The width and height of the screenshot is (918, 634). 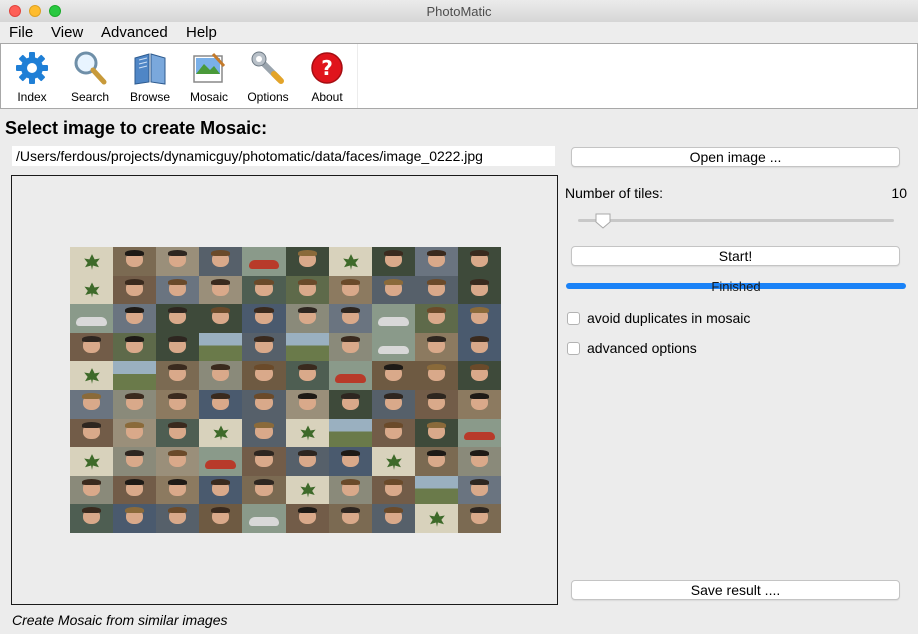 What do you see at coordinates (32, 97) in the screenshot?
I see `index-tool-label: Index` at bounding box center [32, 97].